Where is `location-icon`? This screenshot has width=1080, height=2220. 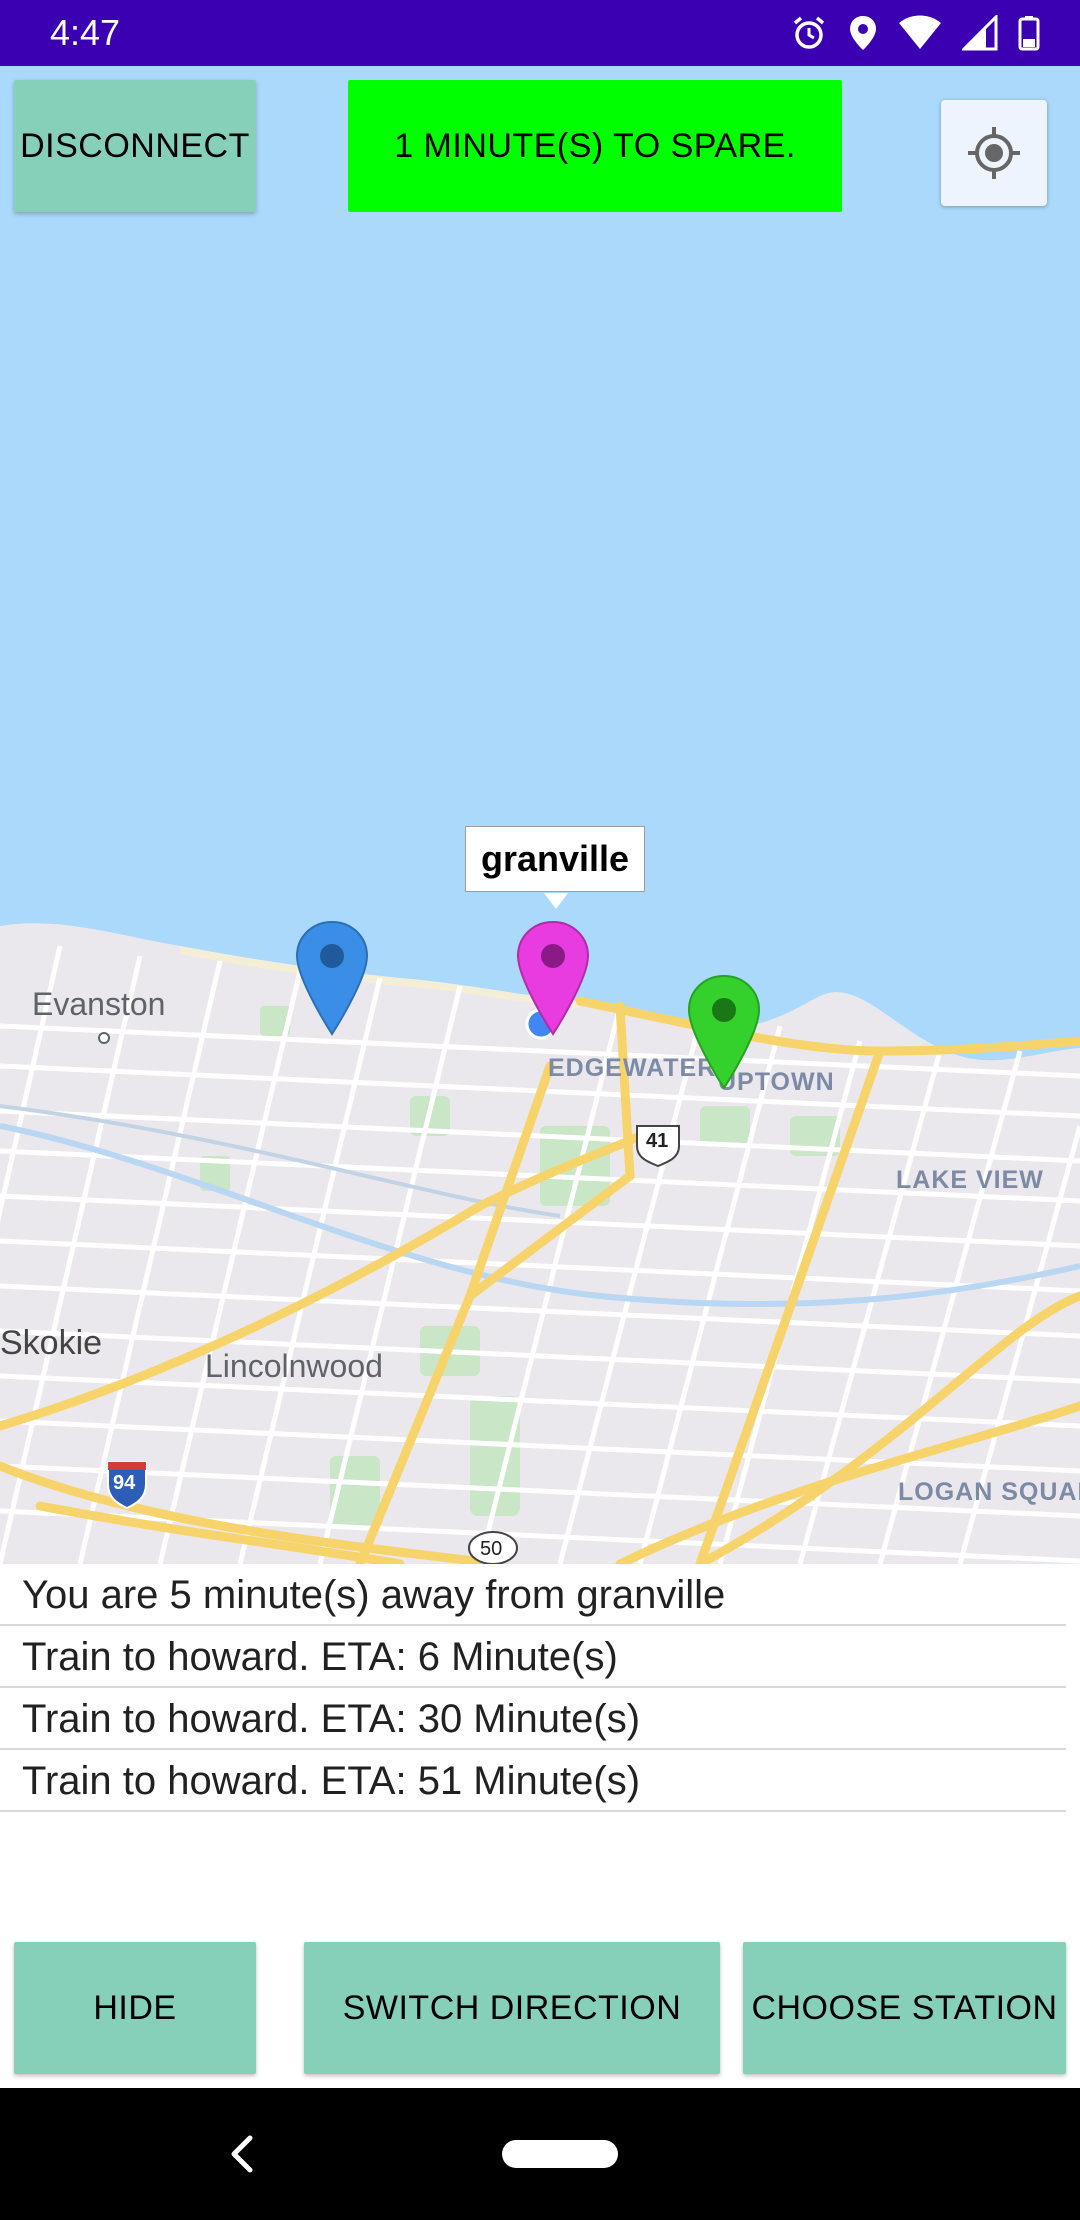 location-icon is located at coordinates (863, 33).